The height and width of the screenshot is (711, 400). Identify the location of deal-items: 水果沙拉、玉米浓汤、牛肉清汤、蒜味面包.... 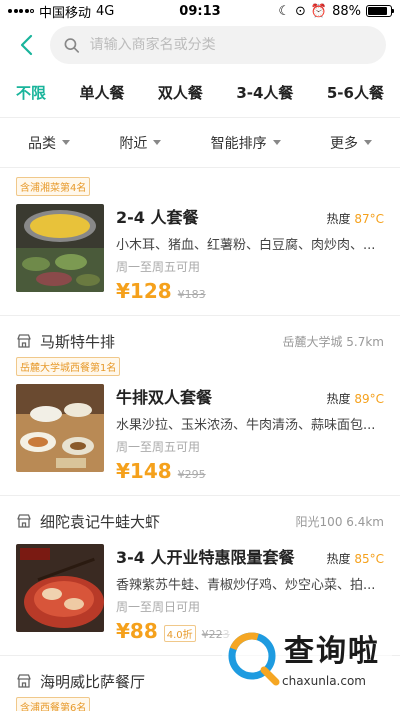
(246, 425).